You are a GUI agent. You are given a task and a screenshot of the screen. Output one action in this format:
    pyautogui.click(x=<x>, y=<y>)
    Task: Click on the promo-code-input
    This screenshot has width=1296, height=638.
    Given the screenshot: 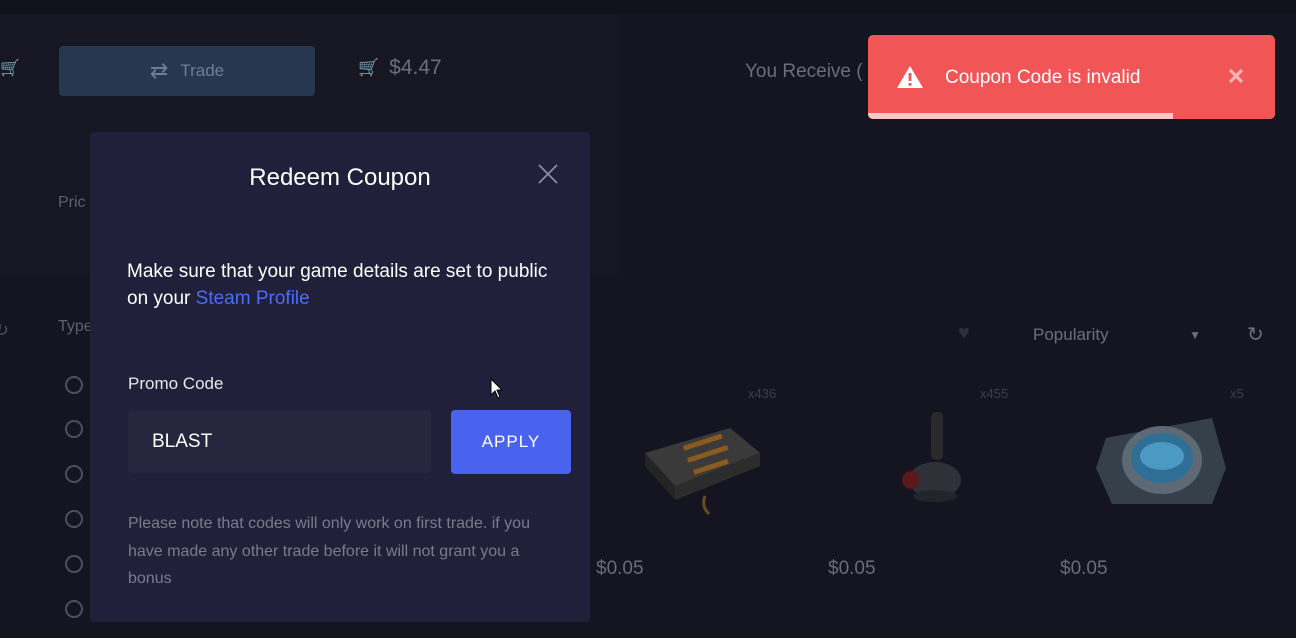 What is the action you would take?
    pyautogui.click(x=279, y=441)
    